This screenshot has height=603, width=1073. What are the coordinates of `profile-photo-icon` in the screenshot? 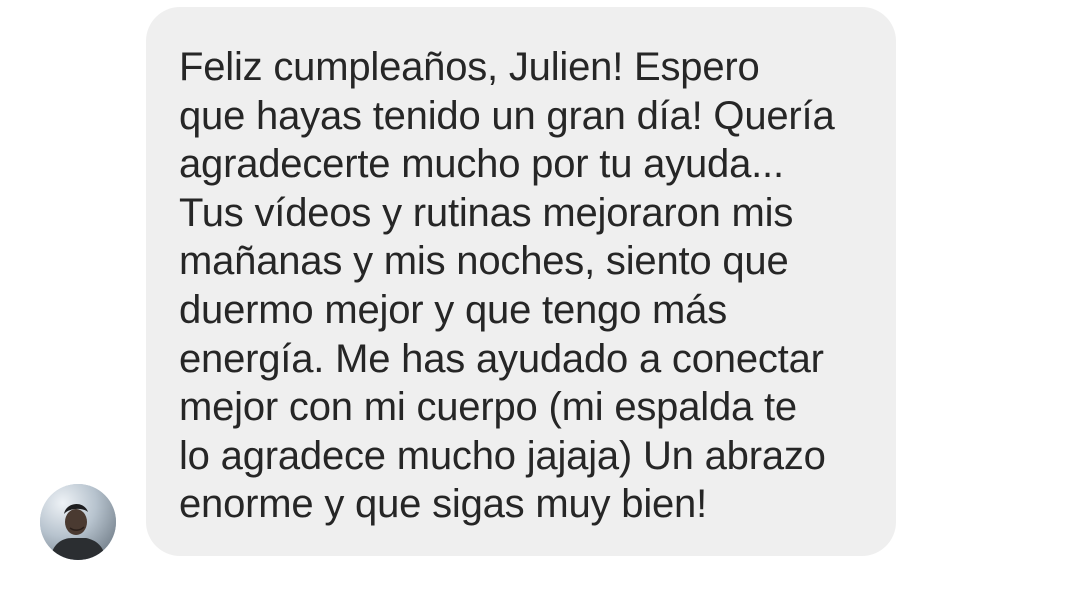 It's located at (78, 522).